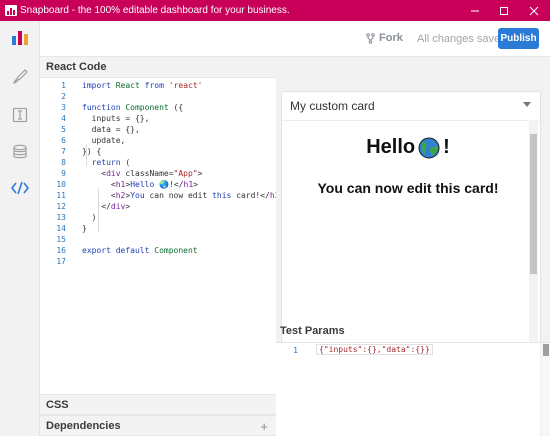 Image resolution: width=550 pixels, height=436 pixels. I want to click on line-number: 6, so click(63, 140).